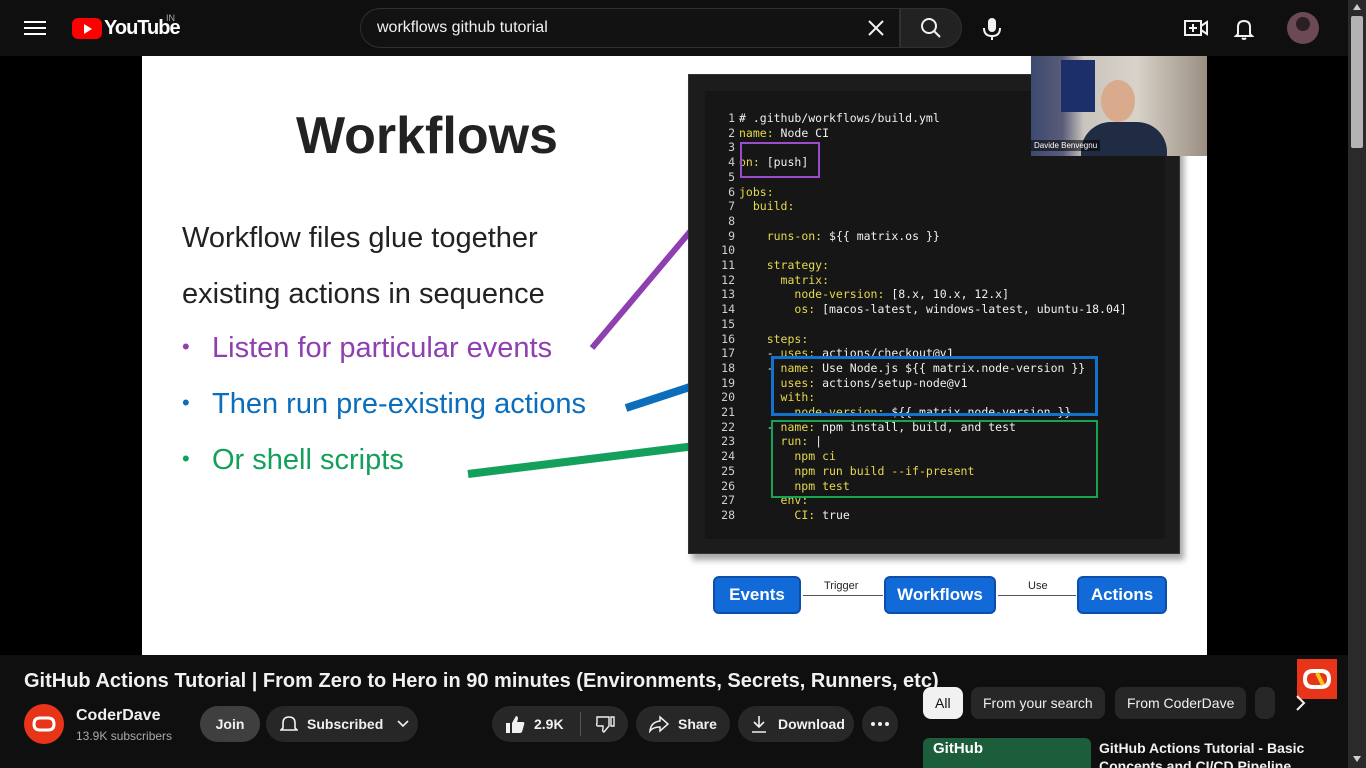 The width and height of the screenshot is (1366, 768). Describe the element at coordinates (931, 28) in the screenshot. I see `search-button` at that location.